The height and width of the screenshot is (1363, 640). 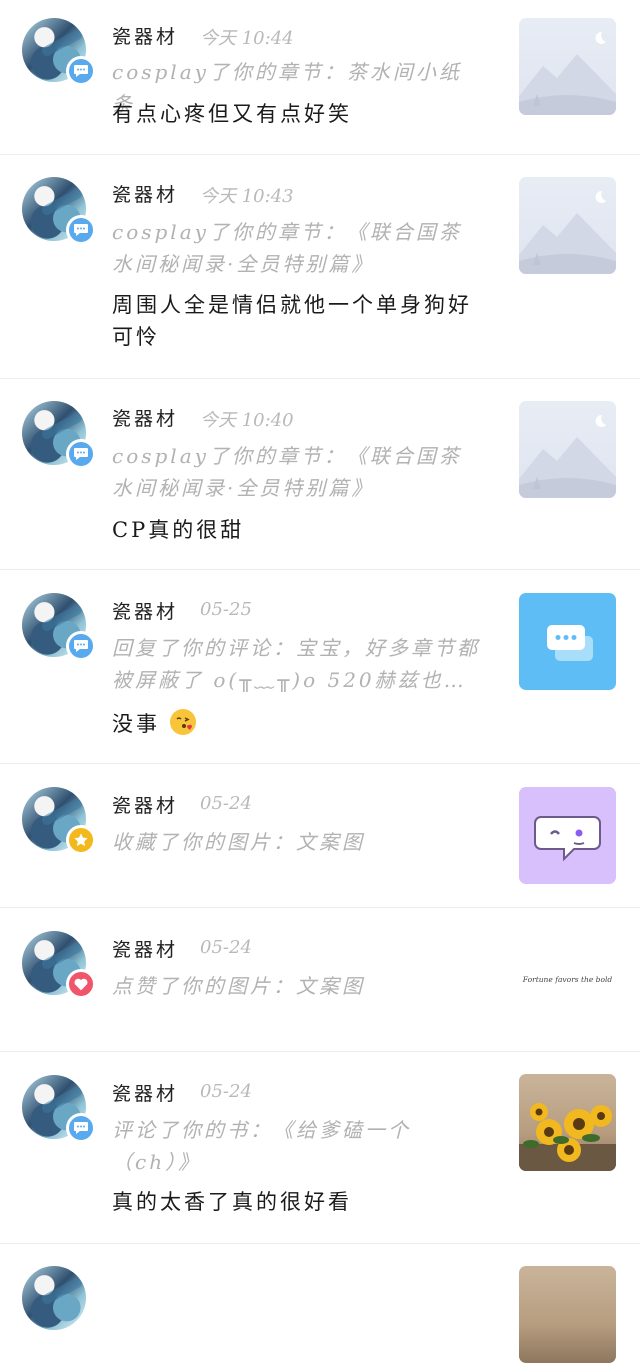 I want to click on action-text: 点赞了你的图片：文案图, so click(x=298, y=986).